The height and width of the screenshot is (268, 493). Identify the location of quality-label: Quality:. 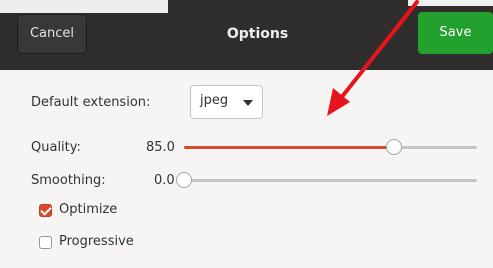
(56, 147).